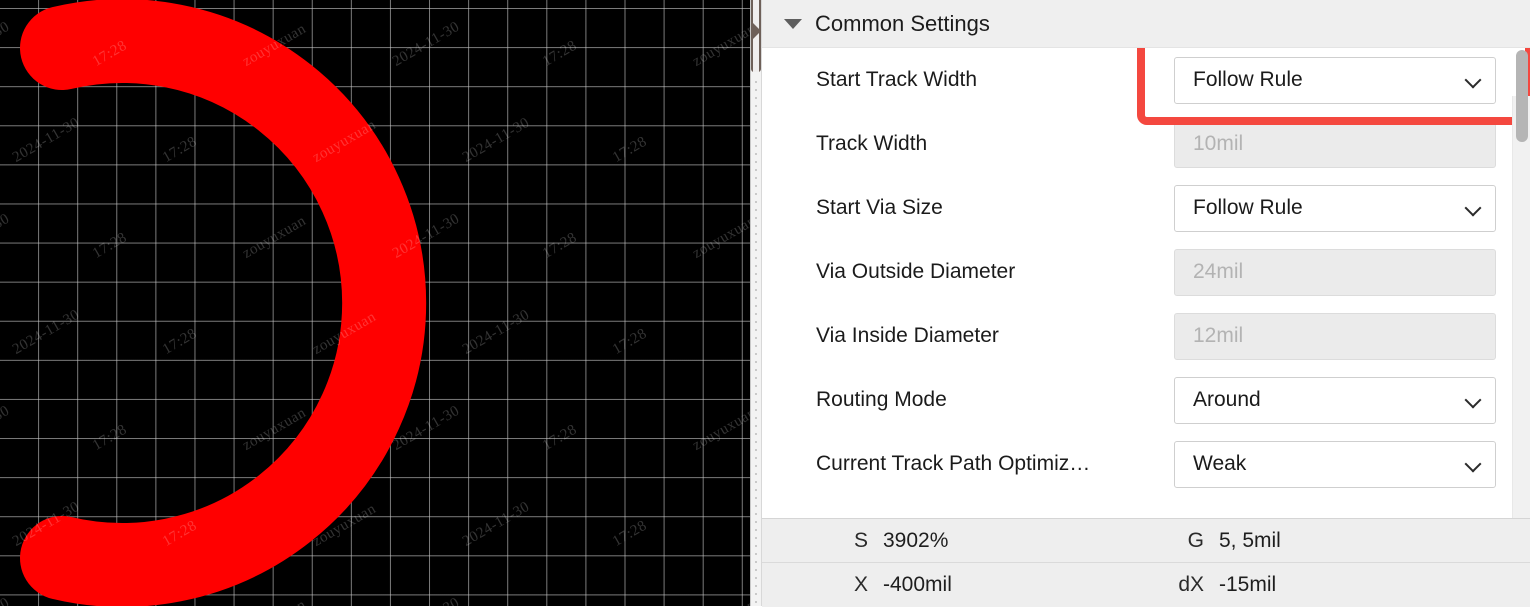  I want to click on settings-row: Current Track Path Optimiz… Weak, so click(1136, 464).